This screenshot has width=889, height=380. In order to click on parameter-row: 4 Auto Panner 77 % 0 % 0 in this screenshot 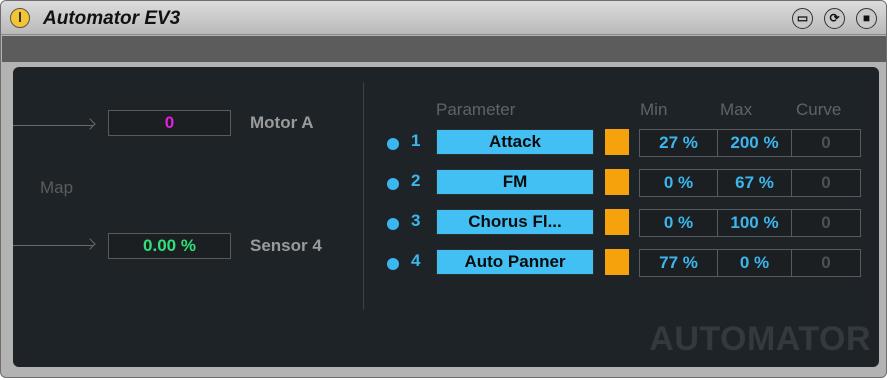, I will do `click(446, 262)`.